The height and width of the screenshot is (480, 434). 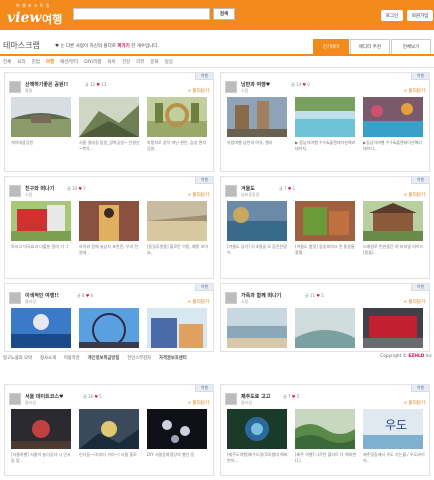 I want to click on join-button: 회원가입, so click(x=420, y=15).